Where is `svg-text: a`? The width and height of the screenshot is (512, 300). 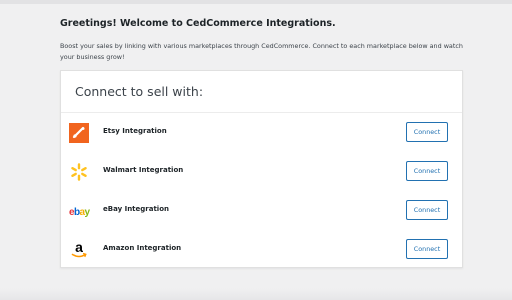 svg-text: a is located at coordinates (79, 247).